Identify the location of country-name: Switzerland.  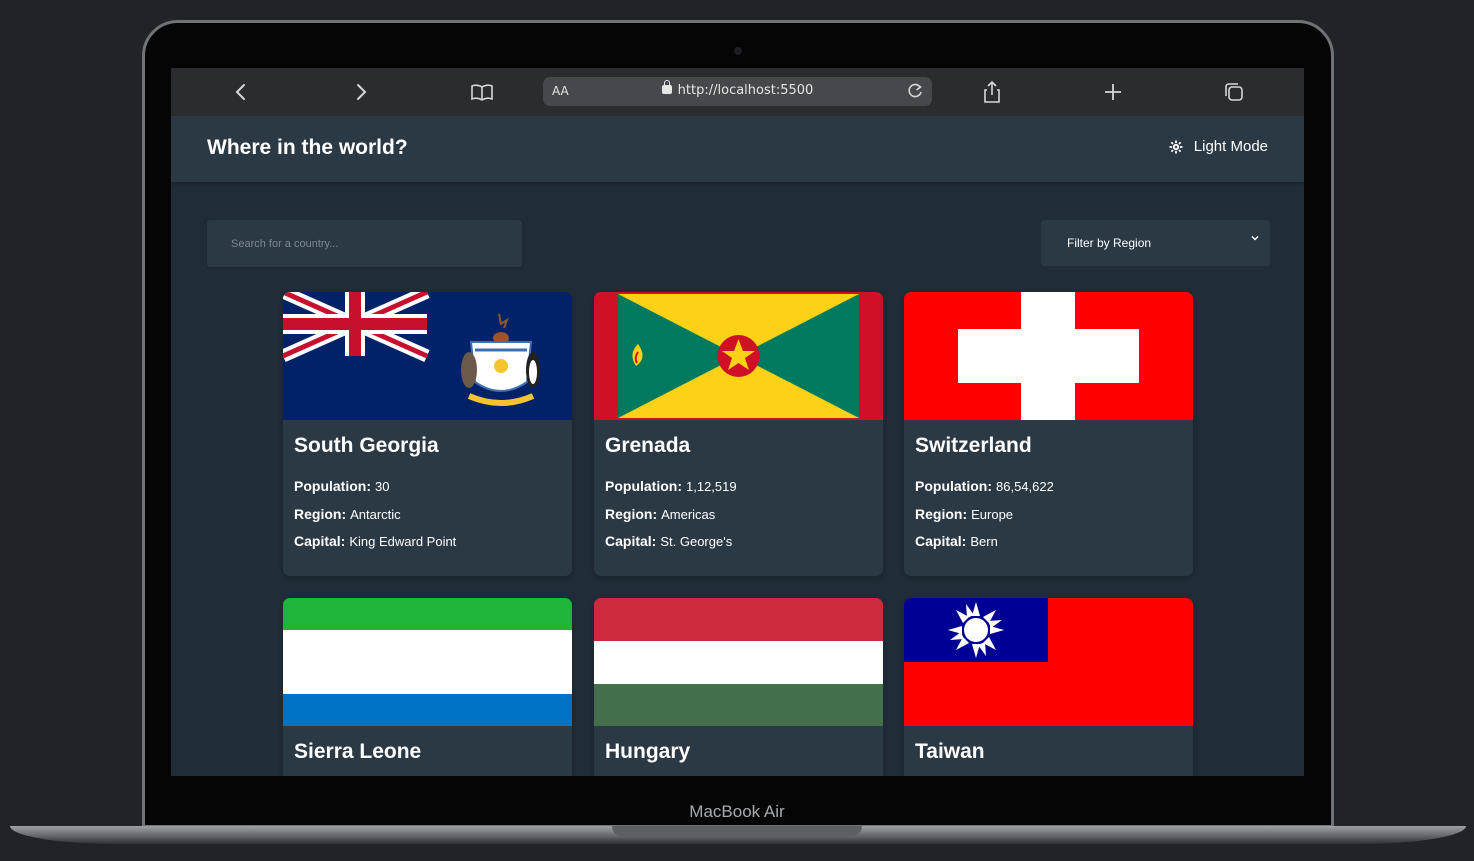
(973, 445).